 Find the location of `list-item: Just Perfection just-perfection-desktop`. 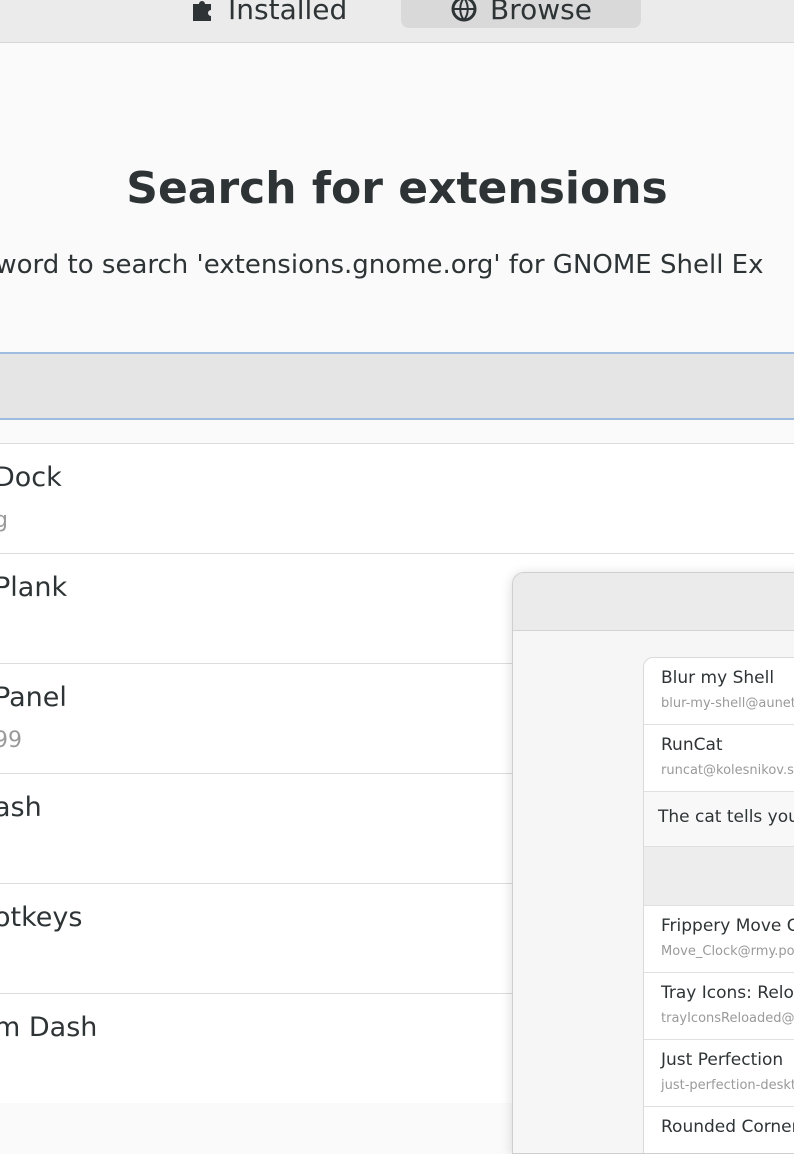

list-item: Just Perfection just-perfection-desktop is located at coordinates (719, 1073).